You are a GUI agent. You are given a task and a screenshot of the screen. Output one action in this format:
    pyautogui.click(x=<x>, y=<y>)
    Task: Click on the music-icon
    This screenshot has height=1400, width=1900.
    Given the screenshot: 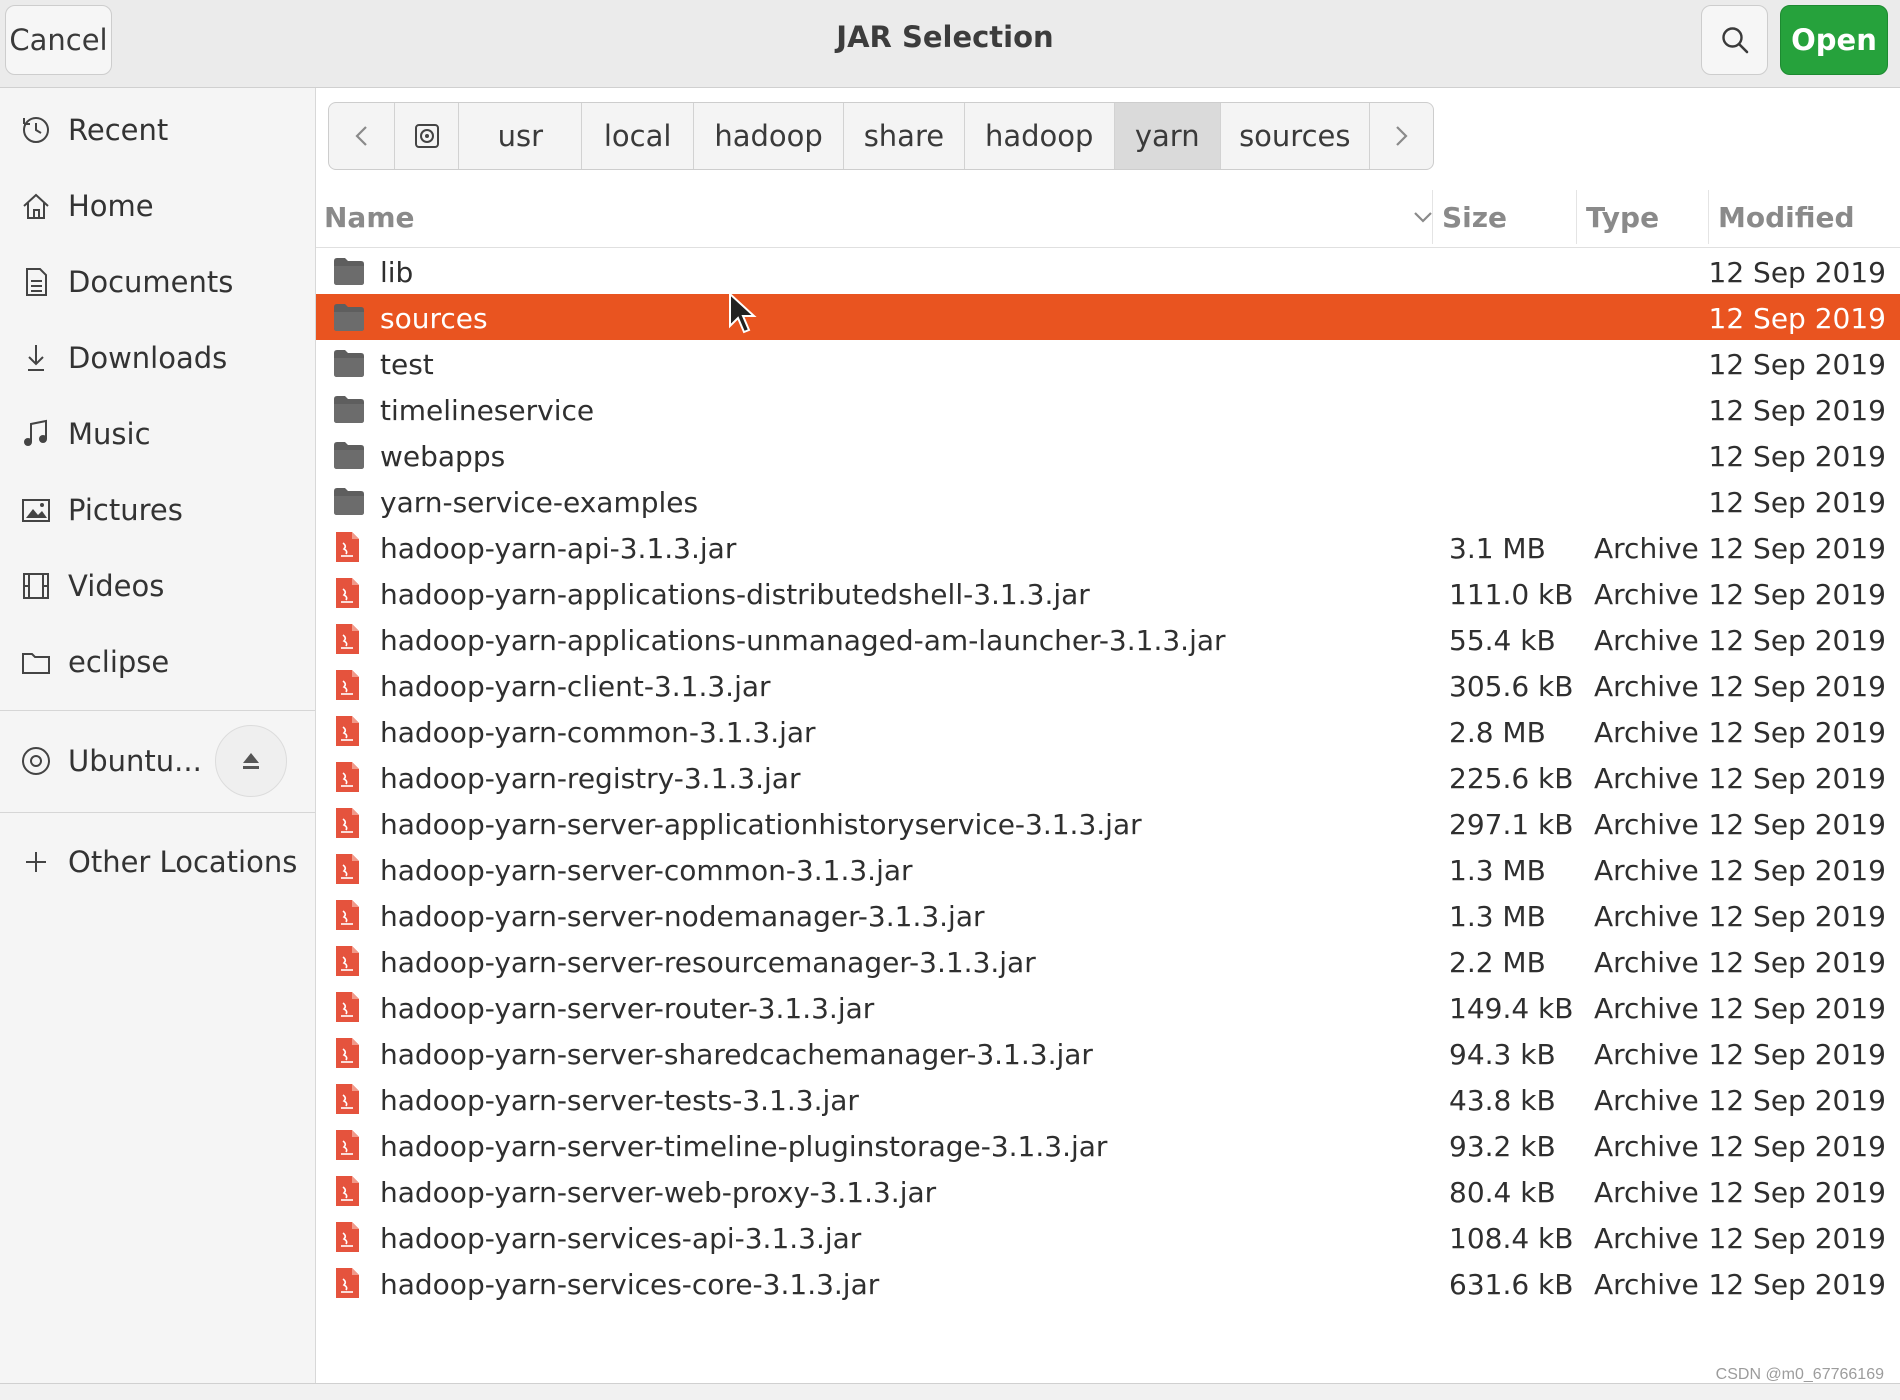 What is the action you would take?
    pyautogui.click(x=35, y=432)
    